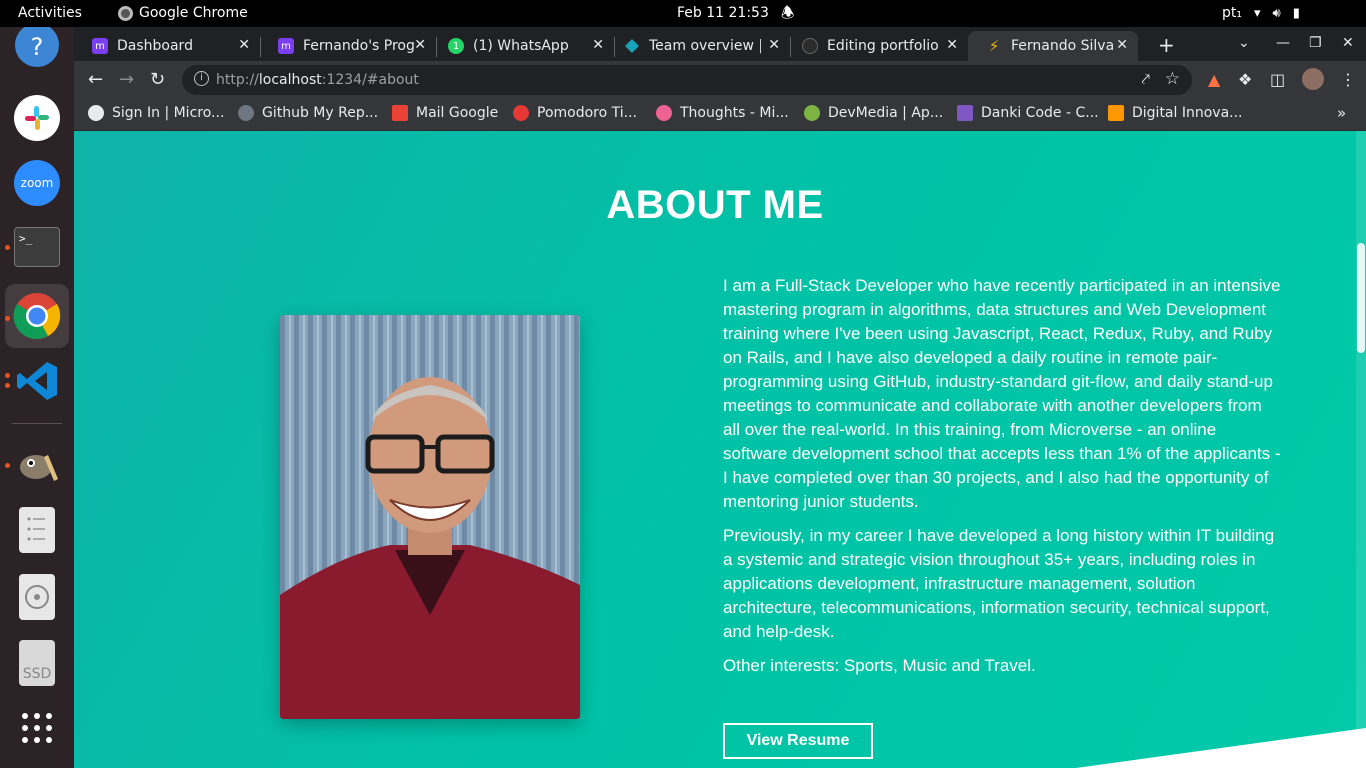 This screenshot has height=768, width=1366. I want to click on dock: ? zoom >_ SSD, so click(37, 397).